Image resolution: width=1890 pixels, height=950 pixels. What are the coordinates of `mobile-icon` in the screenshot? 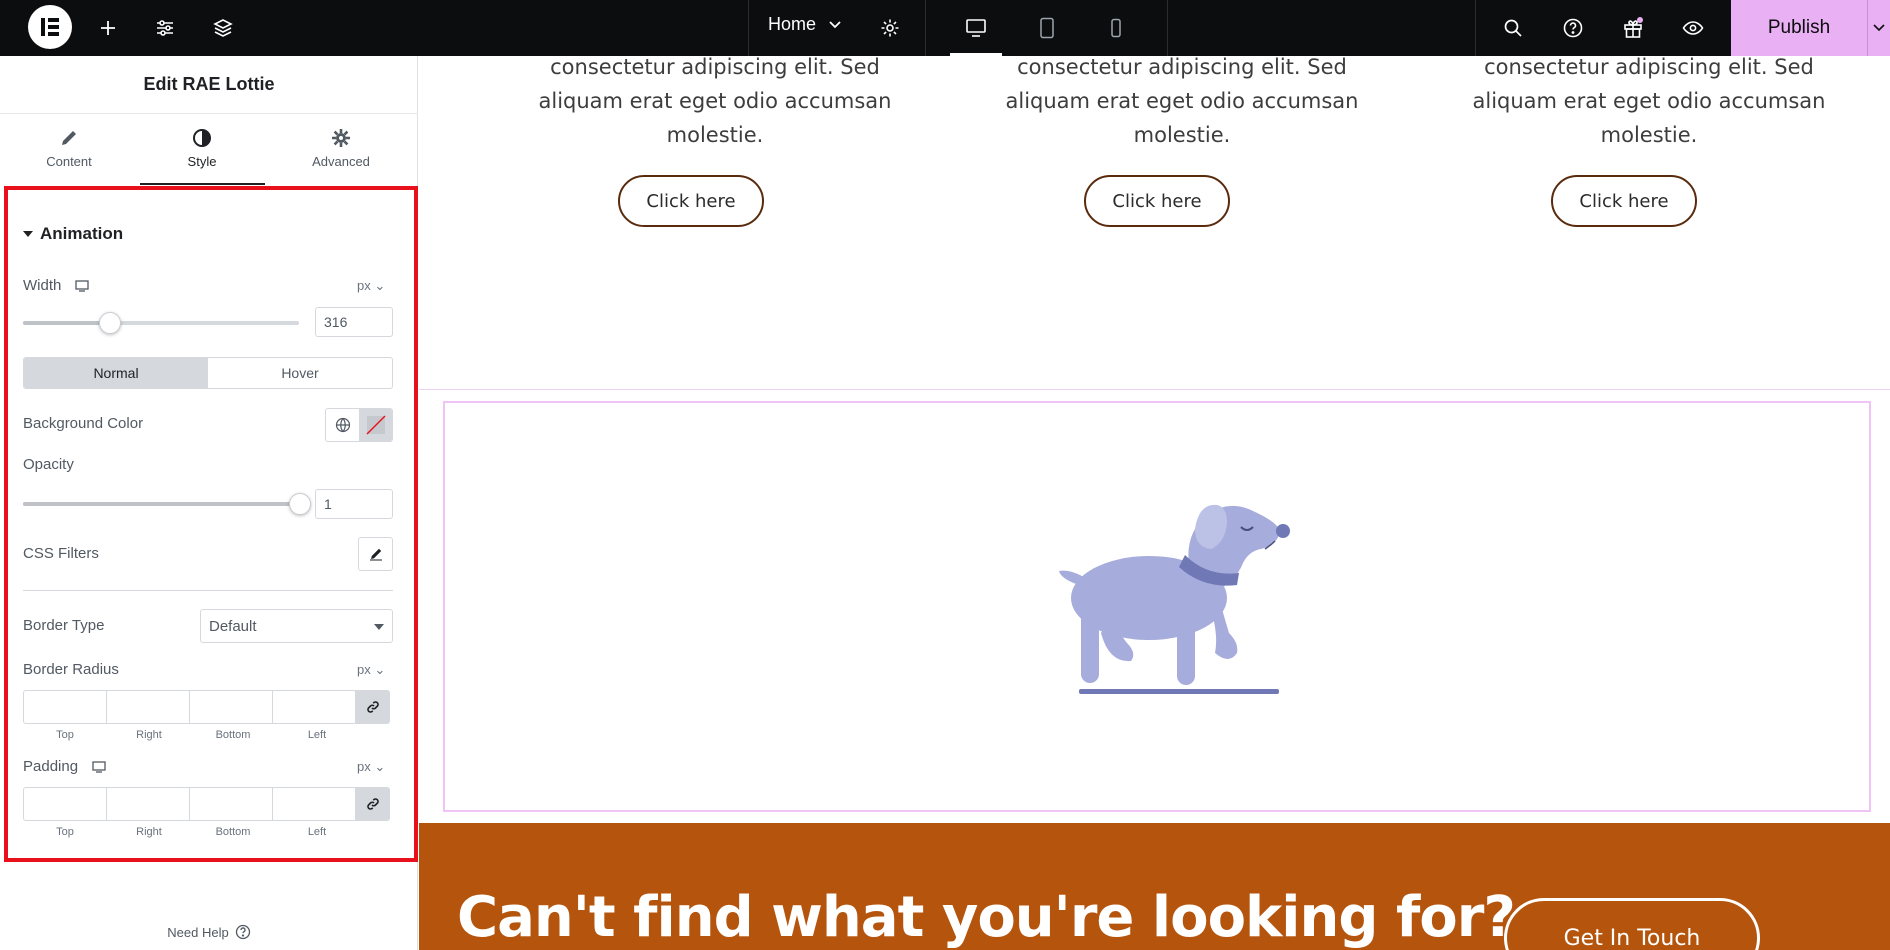 It's located at (1116, 28).